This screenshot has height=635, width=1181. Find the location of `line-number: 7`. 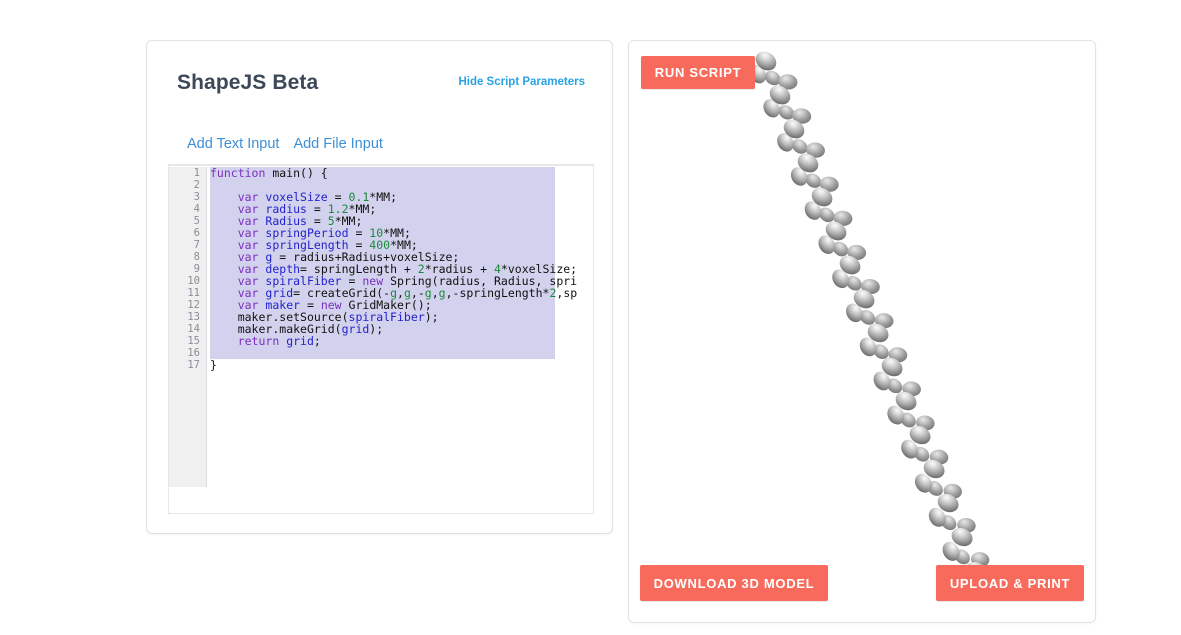

line-number: 7 is located at coordinates (196, 245).